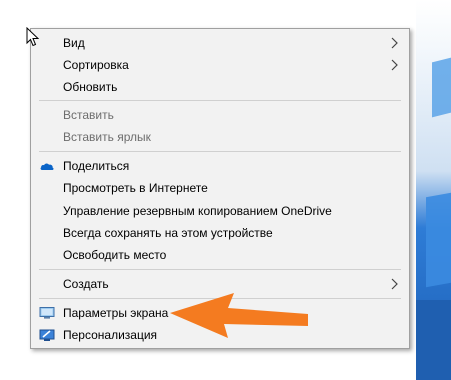 The image size is (451, 380). I want to click on menu-item-paste: Вставить, so click(220, 115).